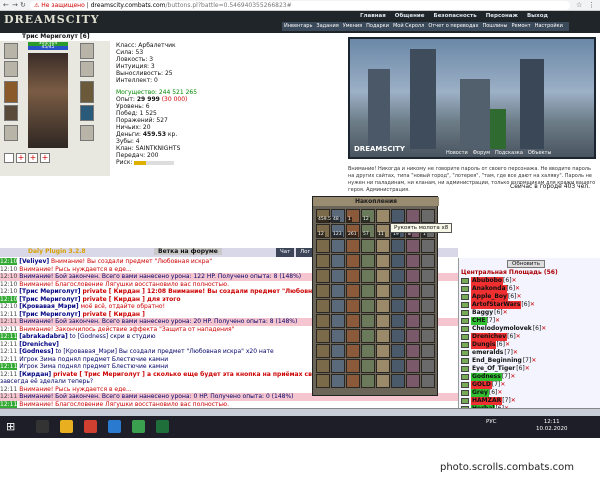 This screenshot has height=480, width=600. I want to click on system-tray: РУС, so click(491, 422).